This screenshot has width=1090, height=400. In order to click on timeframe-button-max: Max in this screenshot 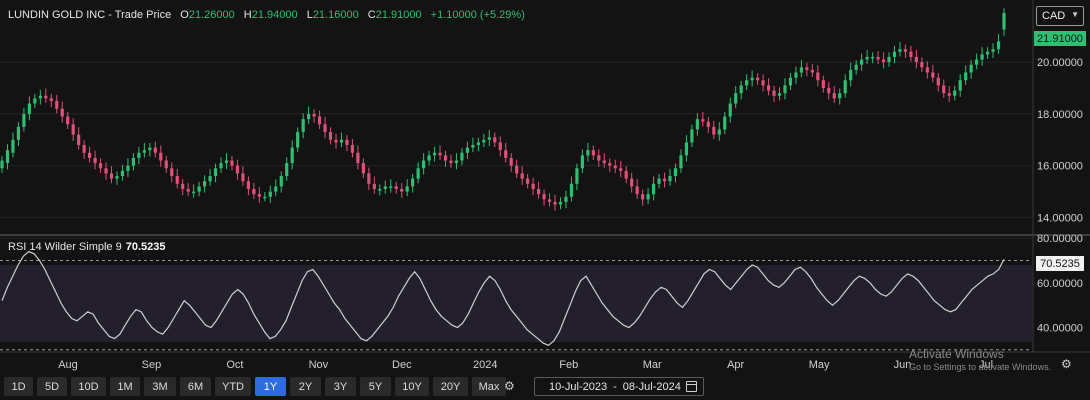, I will do `click(489, 386)`.